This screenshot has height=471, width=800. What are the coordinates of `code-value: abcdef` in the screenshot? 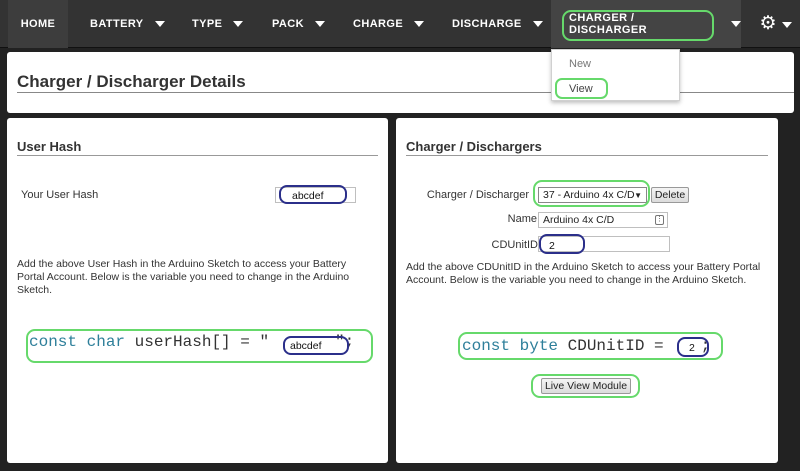 It's located at (306, 346).